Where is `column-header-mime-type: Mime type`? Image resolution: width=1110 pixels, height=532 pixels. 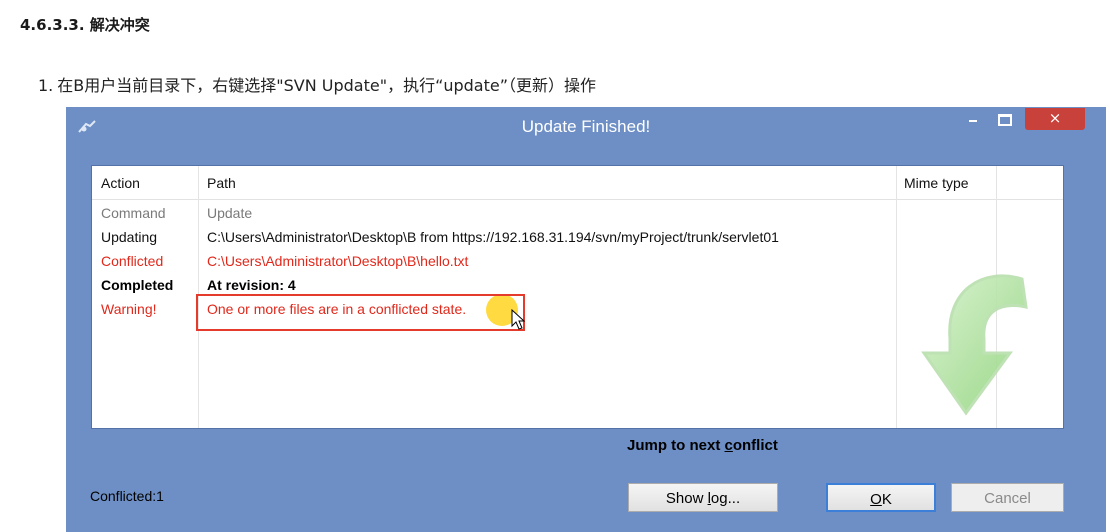
column-header-mime-type: Mime type is located at coordinates (936, 183).